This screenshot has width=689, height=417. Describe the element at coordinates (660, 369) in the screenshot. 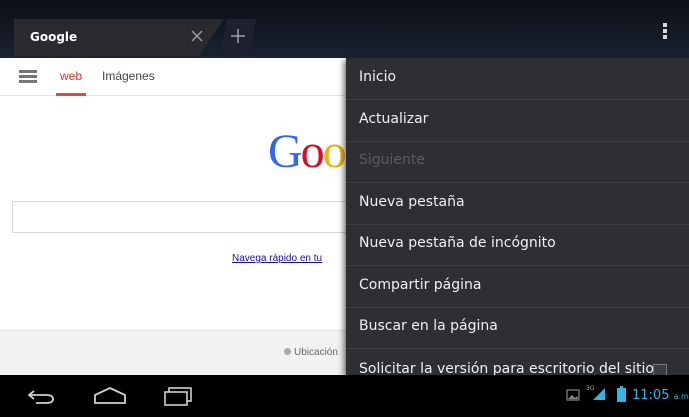

I see `desktop-site-checkbox` at that location.